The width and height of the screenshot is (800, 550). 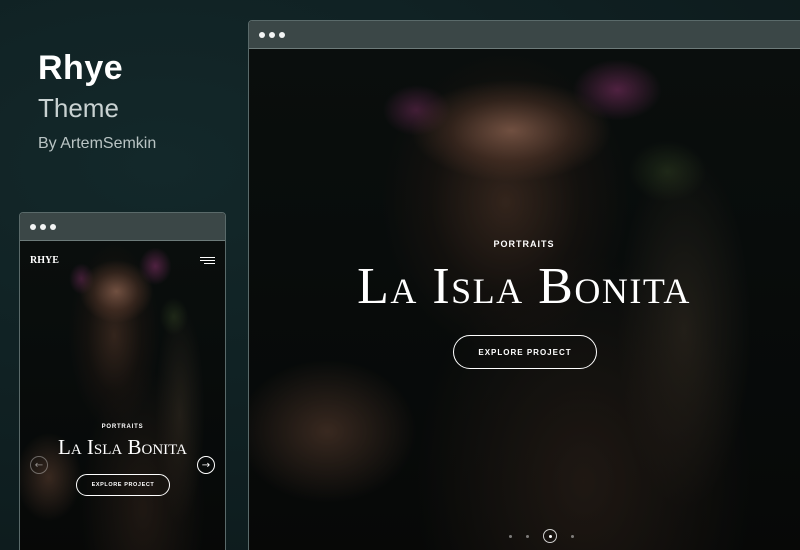 I want to click on mobile-explore-project-button: EXPLORE PROJECT, so click(x=123, y=485).